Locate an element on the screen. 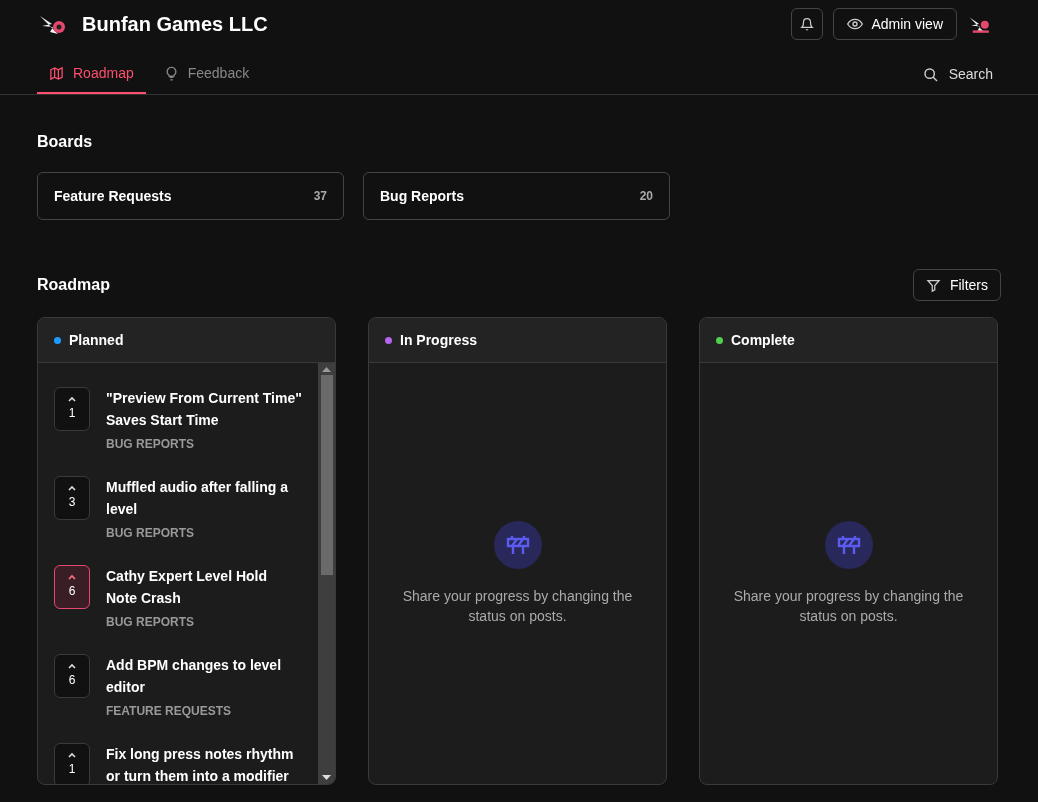  section-heading: Roadmap is located at coordinates (73, 285).